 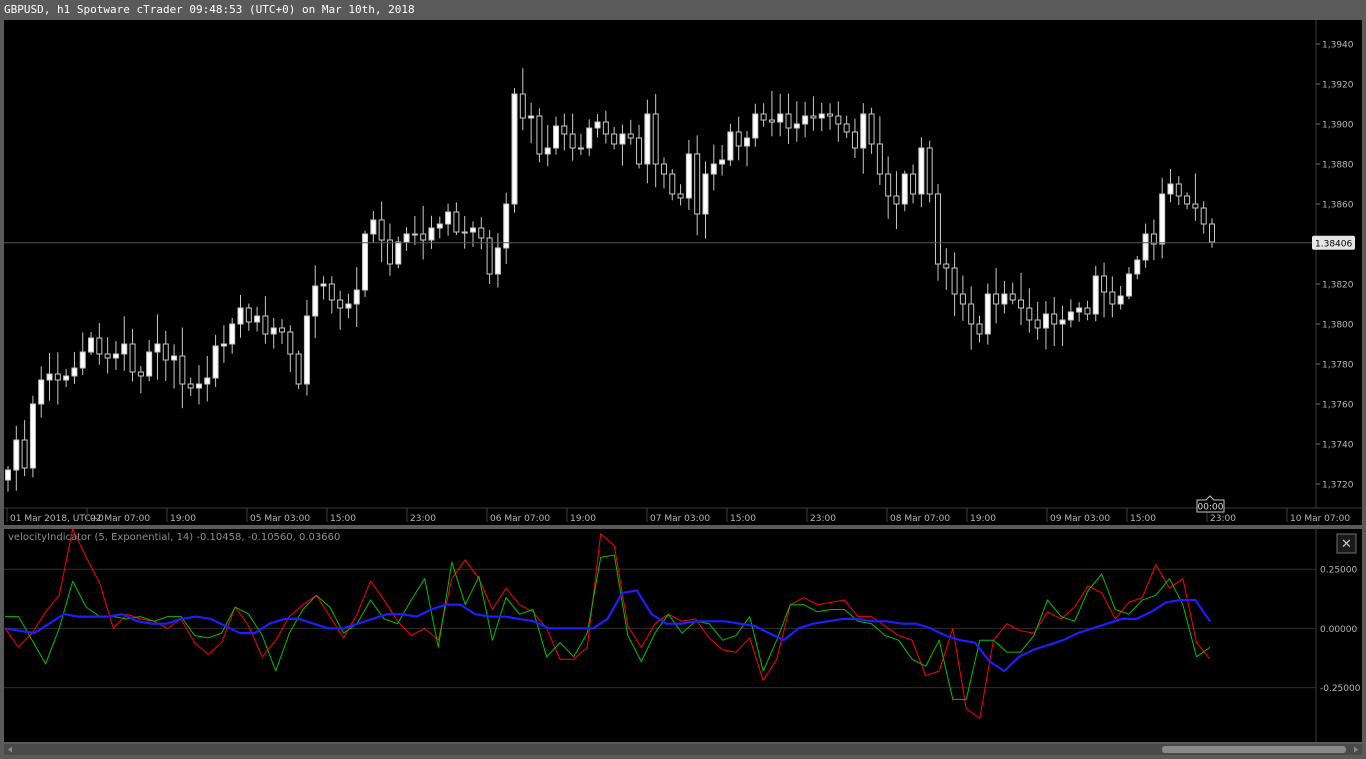 What do you see at coordinates (423, 519) in the screenshot?
I see `time-tick-label: 23:00` at bounding box center [423, 519].